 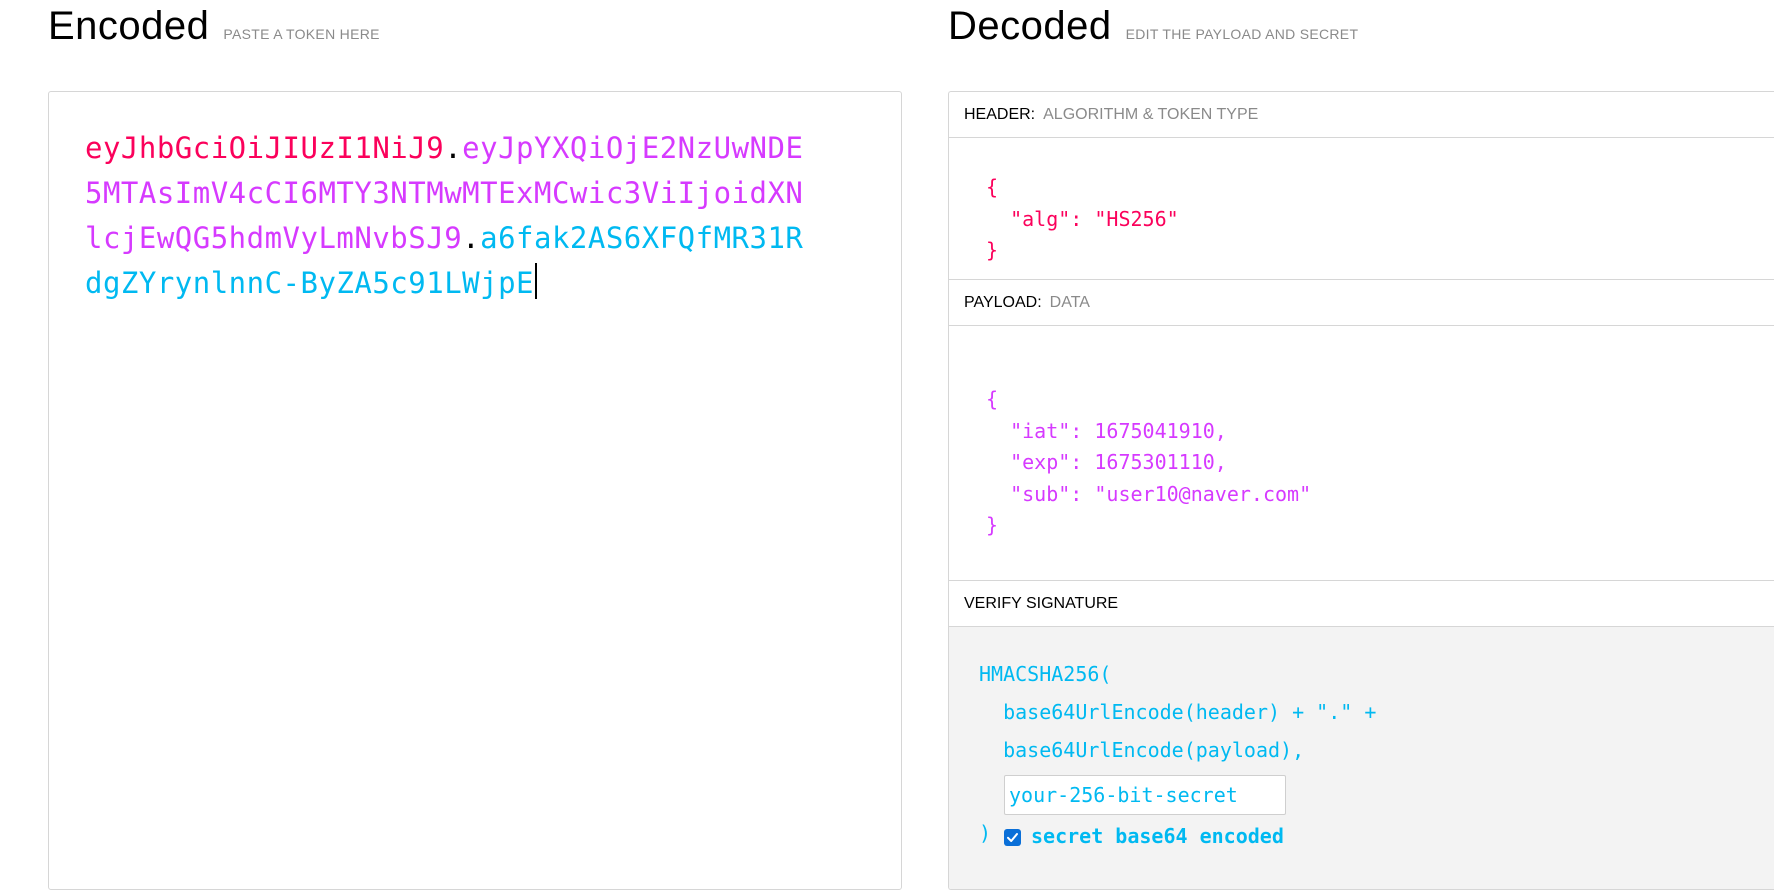 I want to click on header-section-sub: ALGORITHM & TOKEN TYPE, so click(x=1151, y=114).